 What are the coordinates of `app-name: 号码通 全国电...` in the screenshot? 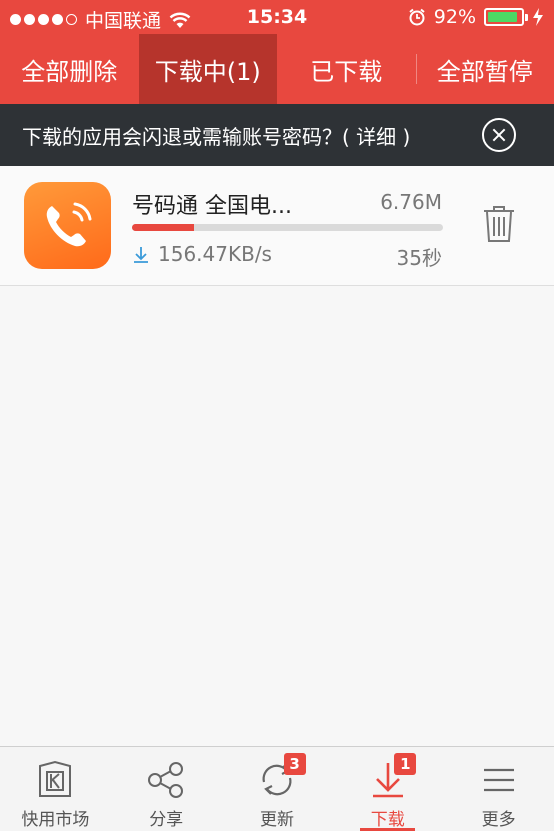 It's located at (212, 206).